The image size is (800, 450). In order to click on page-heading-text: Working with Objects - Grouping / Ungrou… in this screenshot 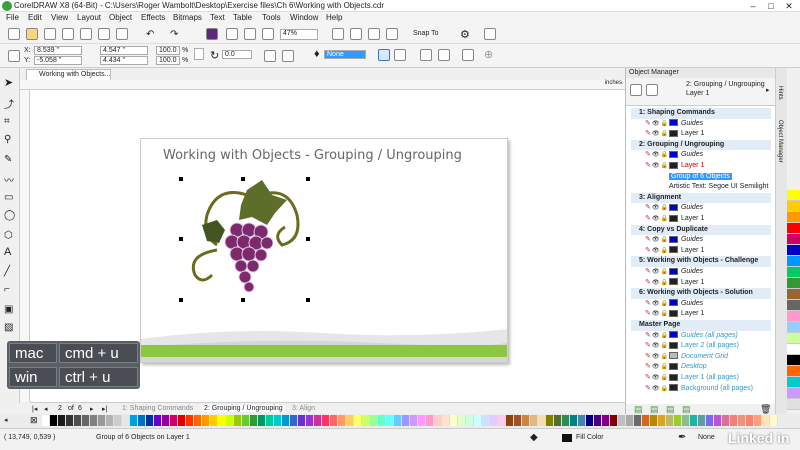, I will do `click(312, 155)`.